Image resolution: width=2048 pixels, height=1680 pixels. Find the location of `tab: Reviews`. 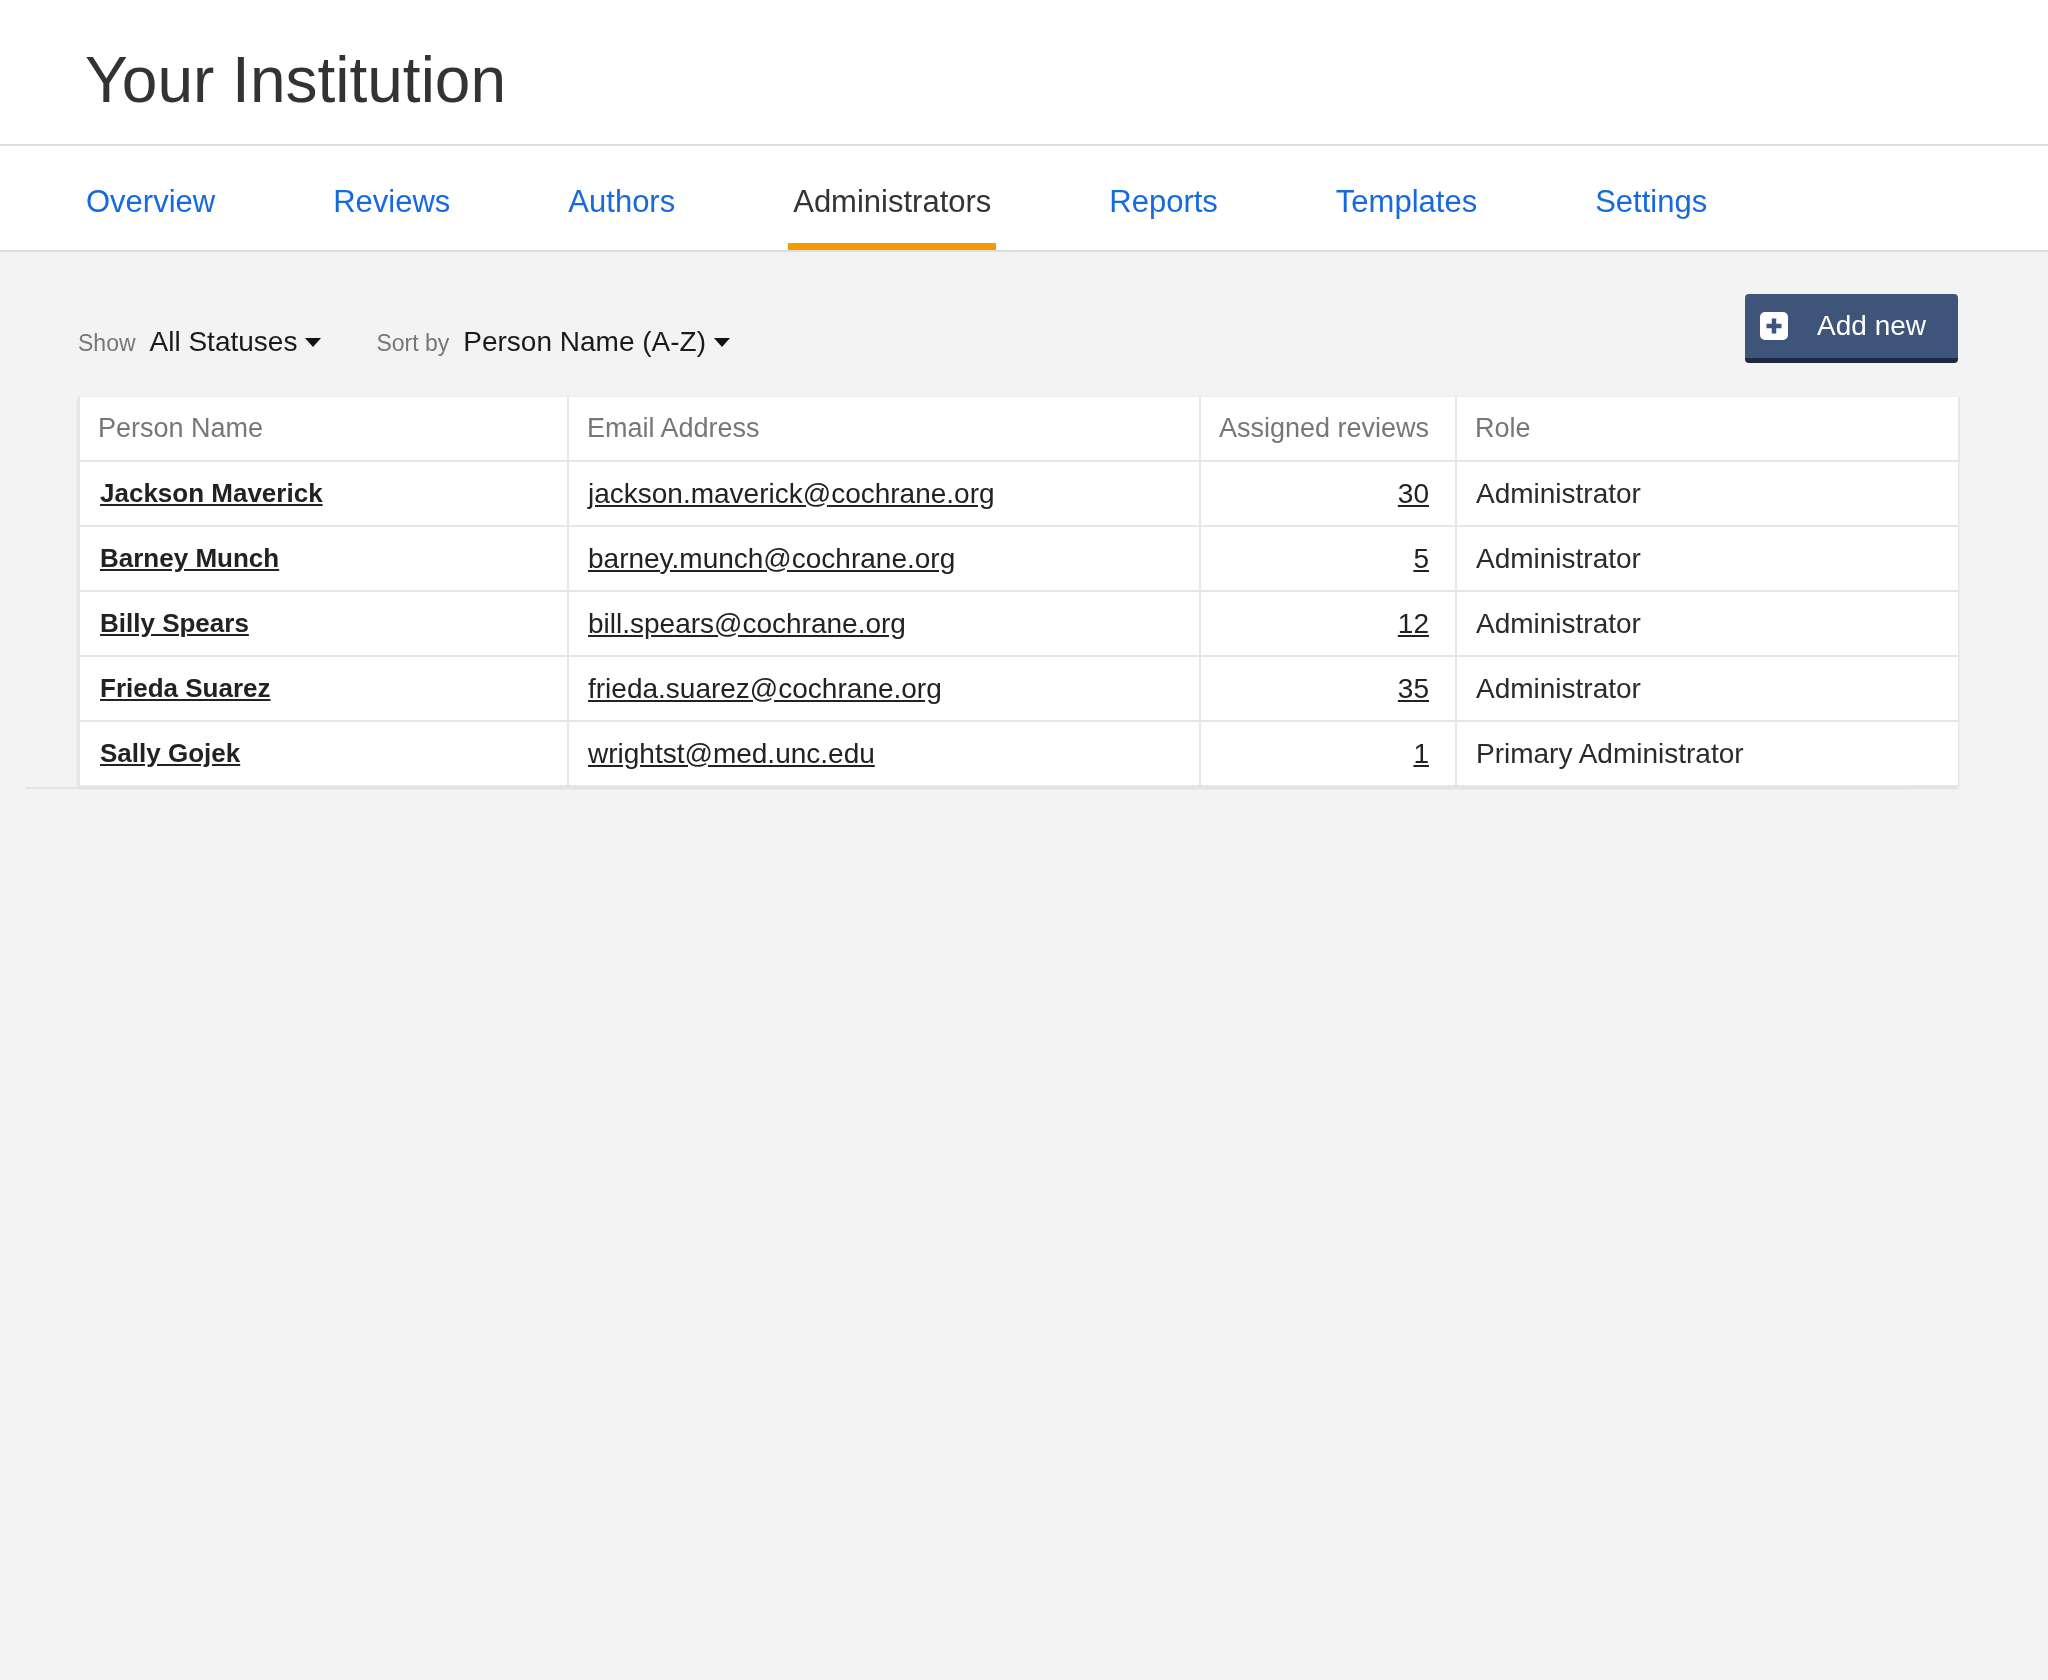

tab: Reviews is located at coordinates (392, 198).